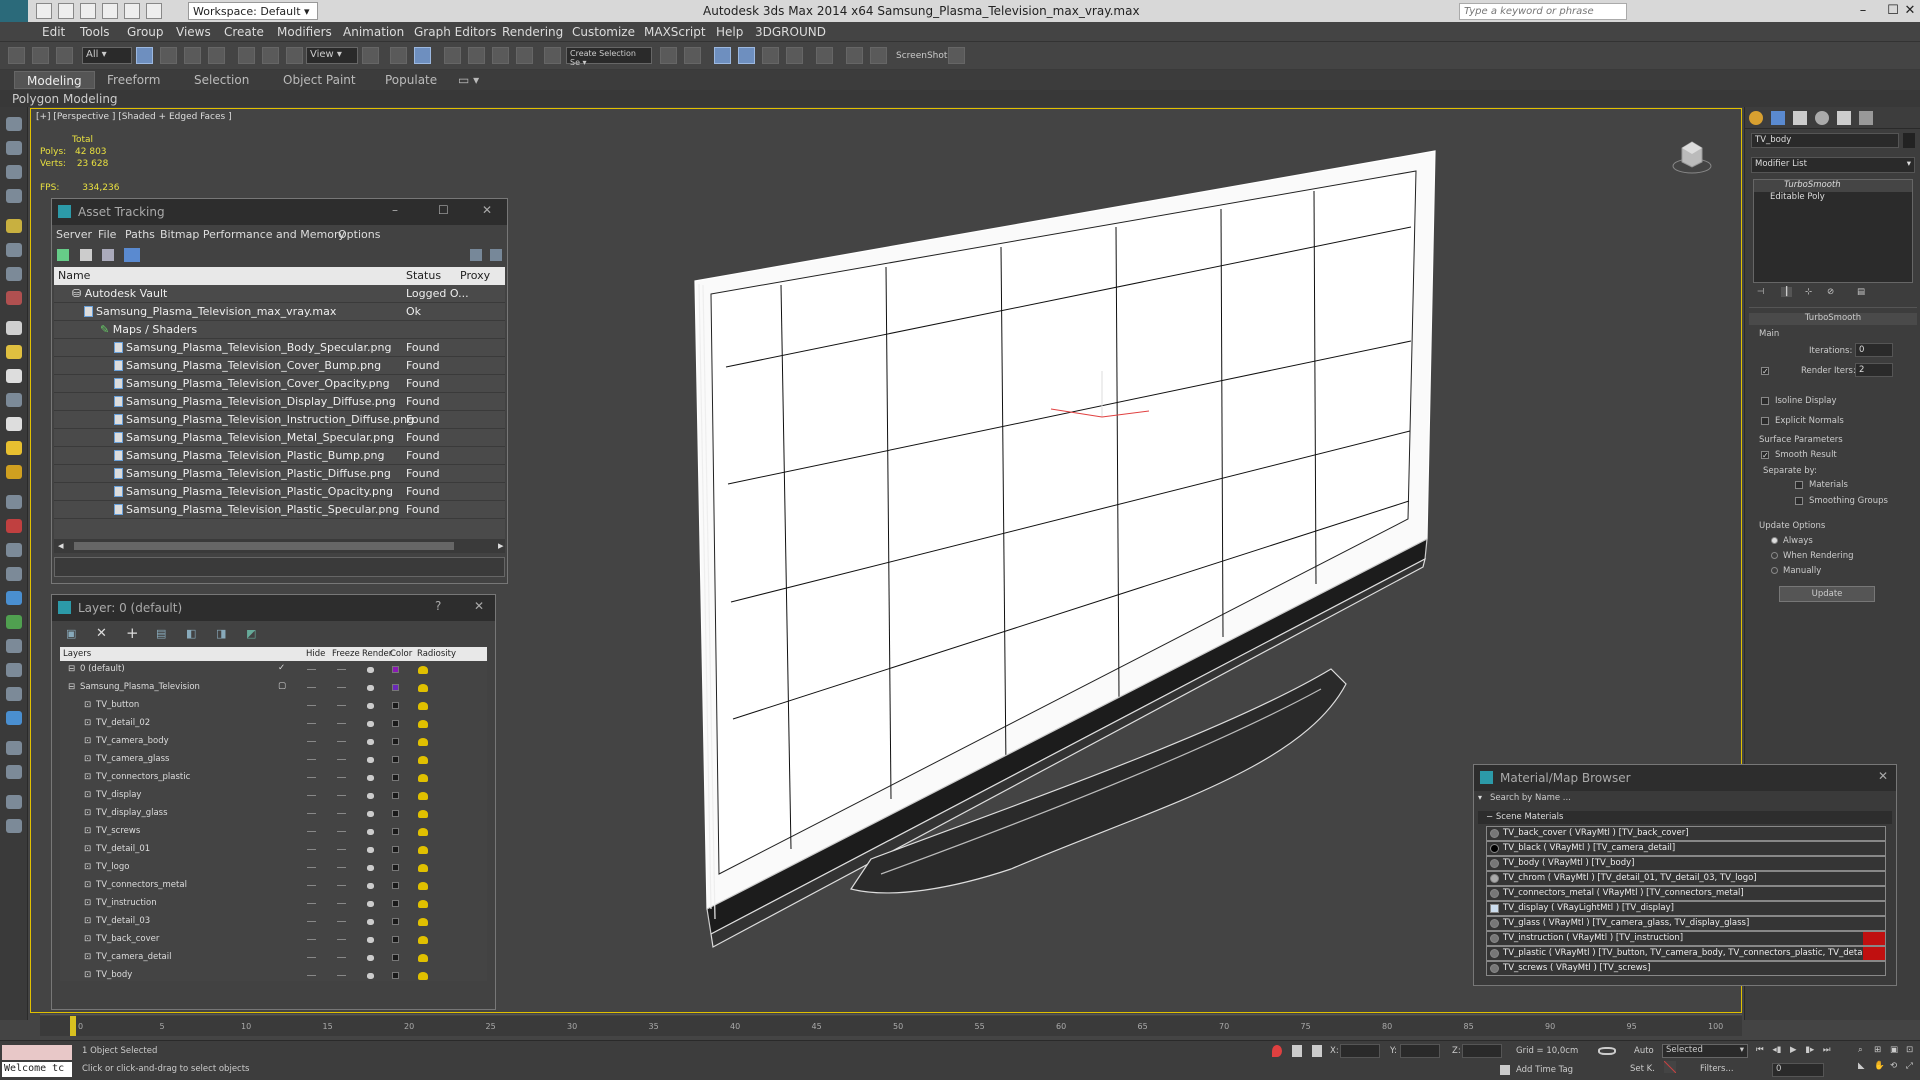  Describe the element at coordinates (53, 32) in the screenshot. I see `menu-edit: Edit` at that location.